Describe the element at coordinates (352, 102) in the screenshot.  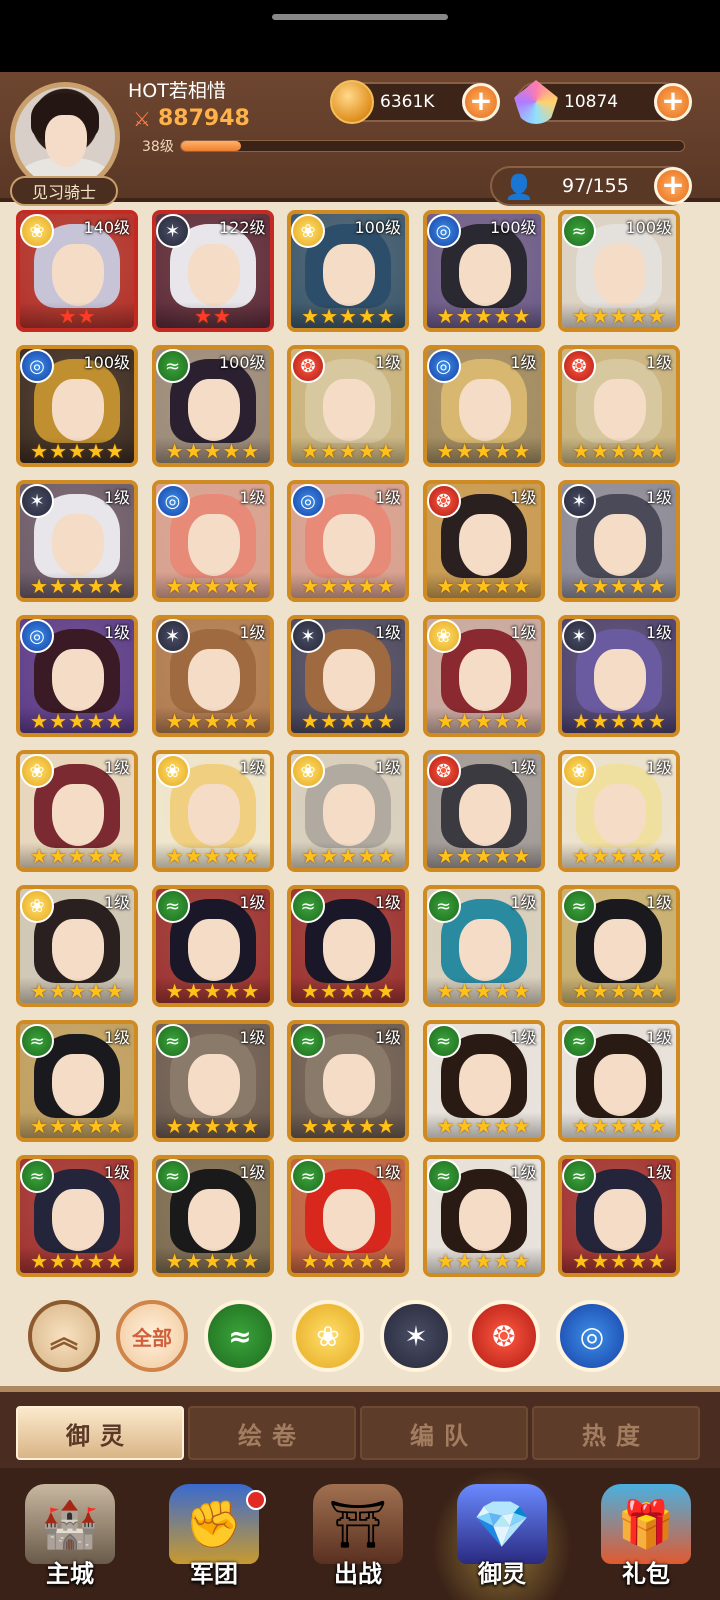
I see `gold-coin-icon` at that location.